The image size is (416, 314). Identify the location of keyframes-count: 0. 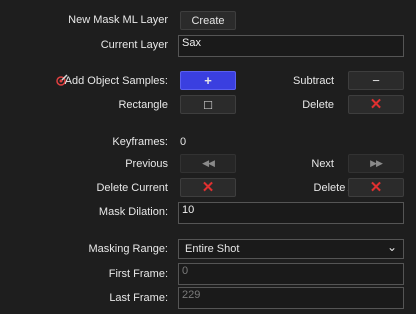
(183, 142).